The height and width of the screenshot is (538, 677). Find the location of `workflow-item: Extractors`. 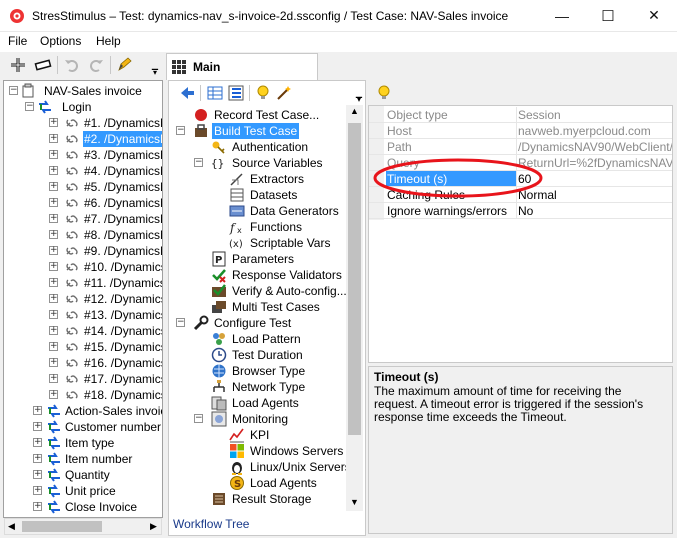

workflow-item: Extractors is located at coordinates (259, 179).